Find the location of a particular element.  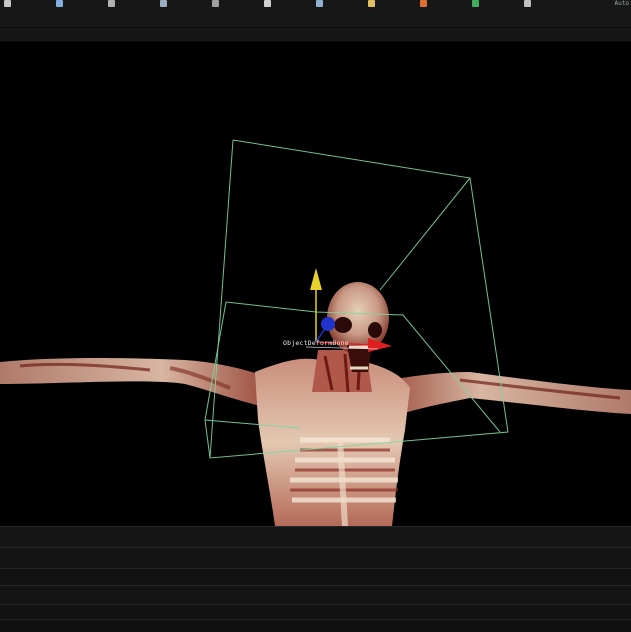

material-button is located at coordinates (475, 3).